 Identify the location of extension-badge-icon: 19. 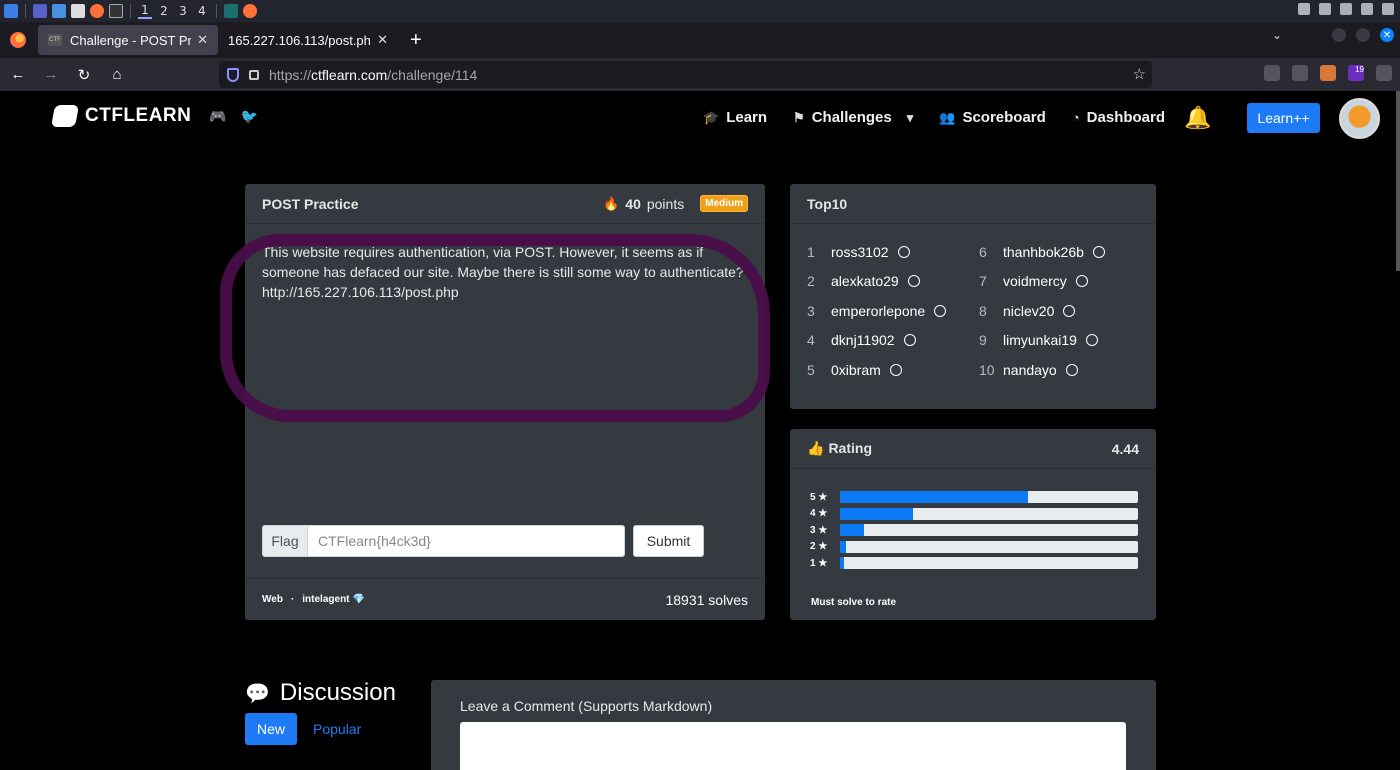
(1356, 73).